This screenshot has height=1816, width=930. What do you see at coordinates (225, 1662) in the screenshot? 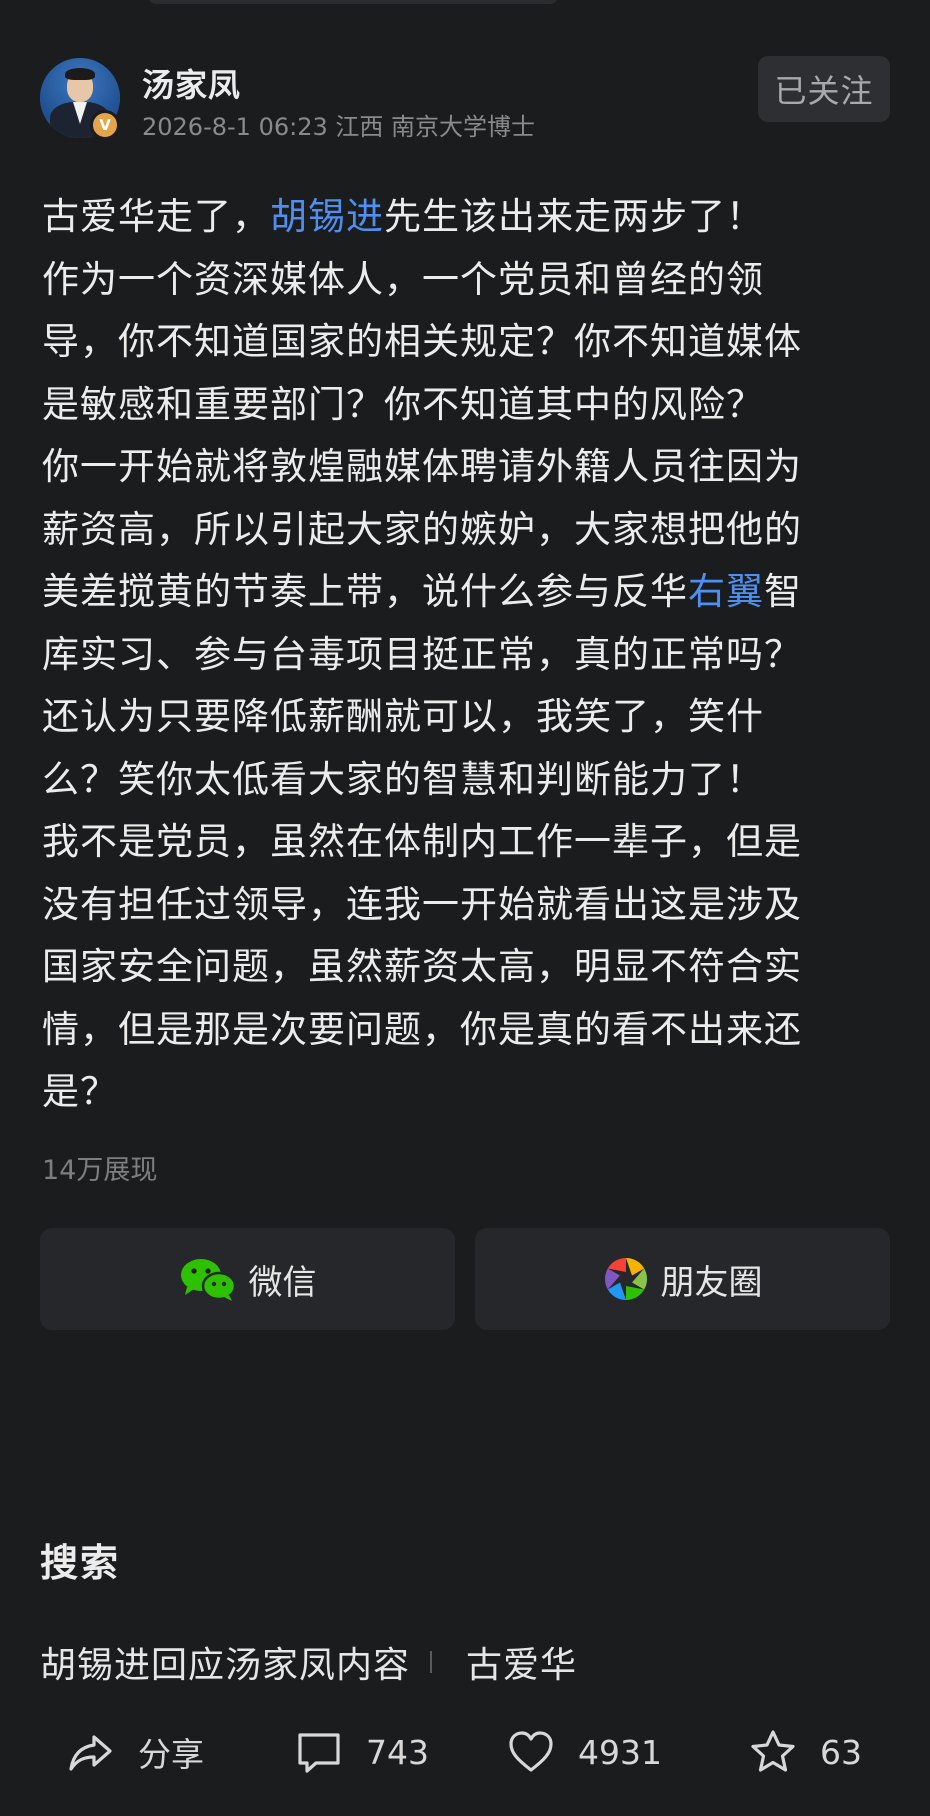
I see `search-suggestion: 胡锡进回应汤家凤内容` at bounding box center [225, 1662].